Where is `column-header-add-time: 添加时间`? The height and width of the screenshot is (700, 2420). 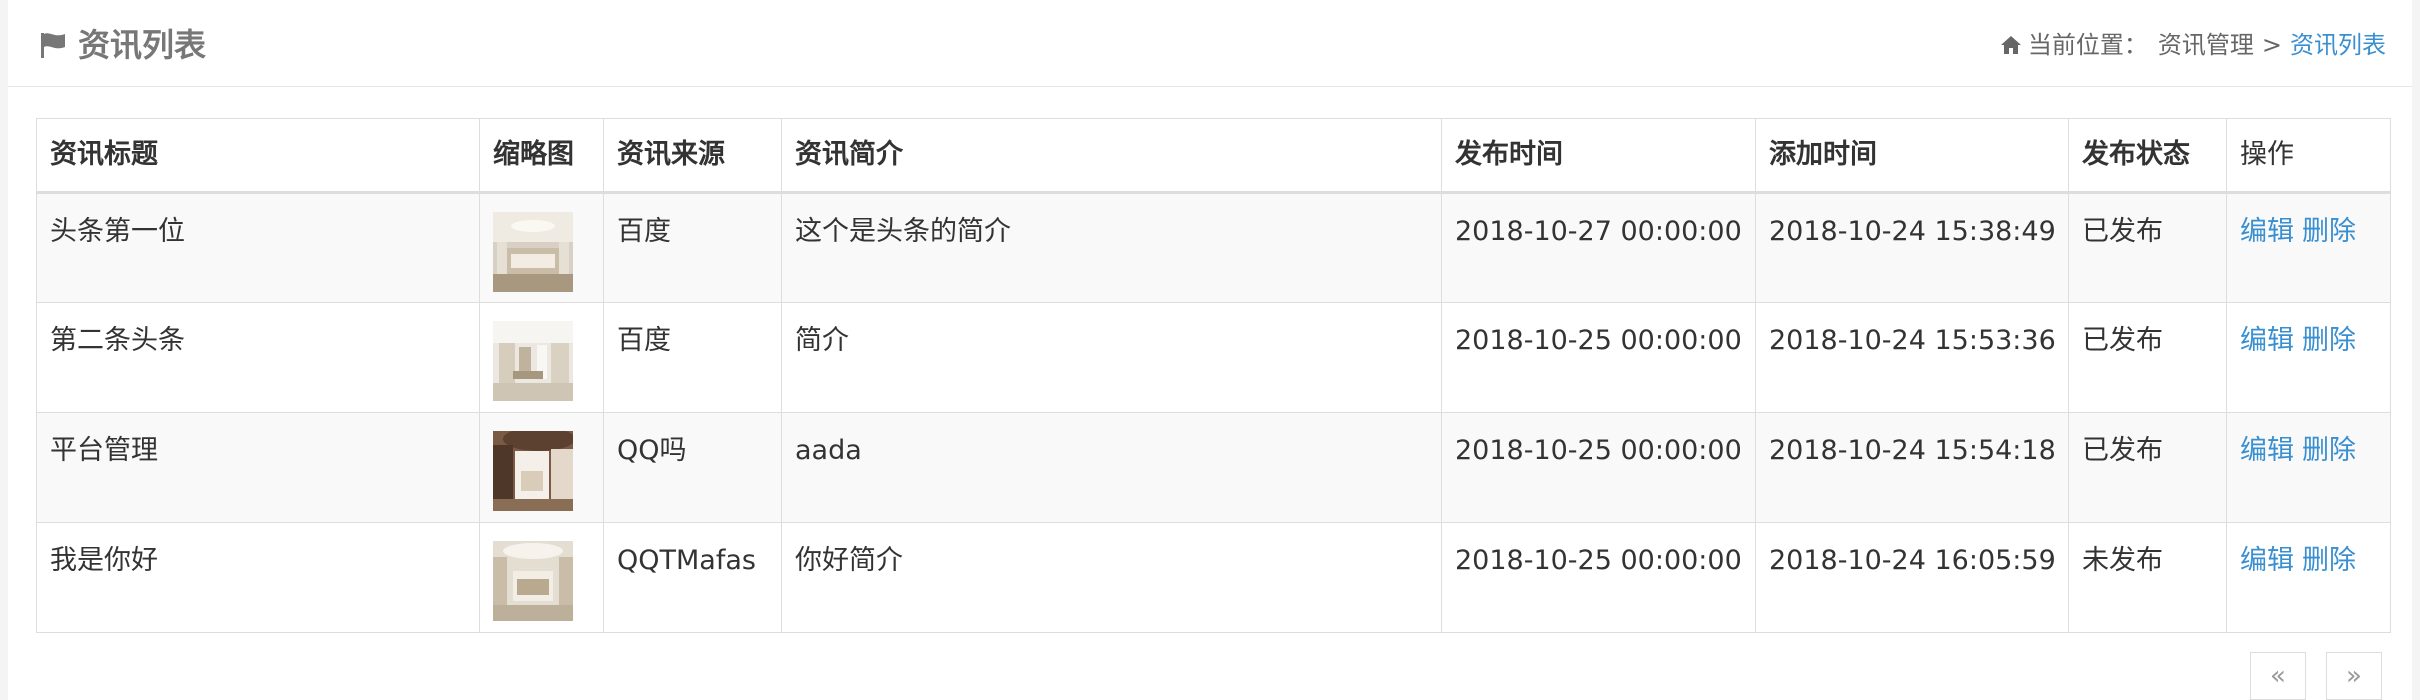
column-header-add-time: 添加时间 is located at coordinates (1912, 156).